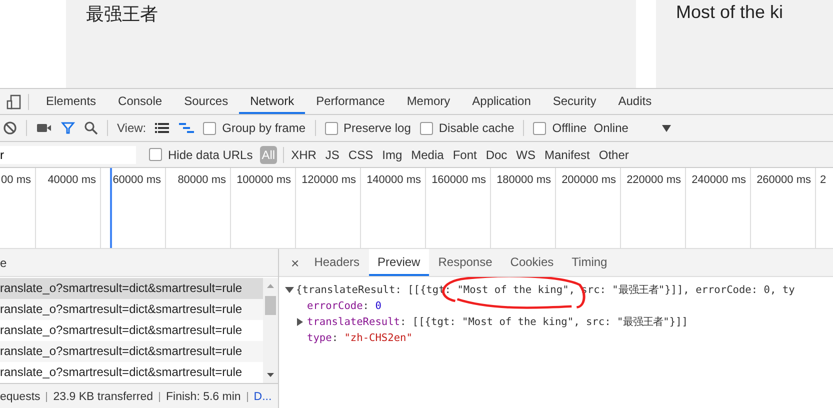 Image resolution: width=833 pixels, height=408 pixels. Describe the element at coordinates (344, 306) in the screenshot. I see `json-line: errorCode: 0` at that location.